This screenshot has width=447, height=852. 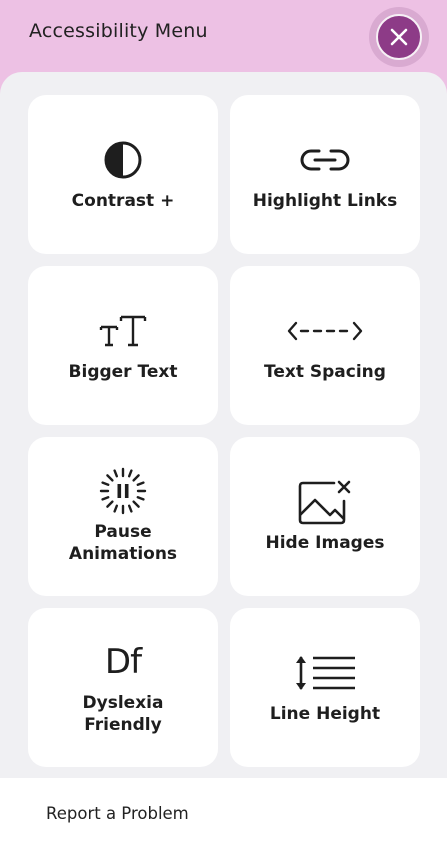 What do you see at coordinates (325, 371) in the screenshot?
I see `tile-label: Text Spacing` at bounding box center [325, 371].